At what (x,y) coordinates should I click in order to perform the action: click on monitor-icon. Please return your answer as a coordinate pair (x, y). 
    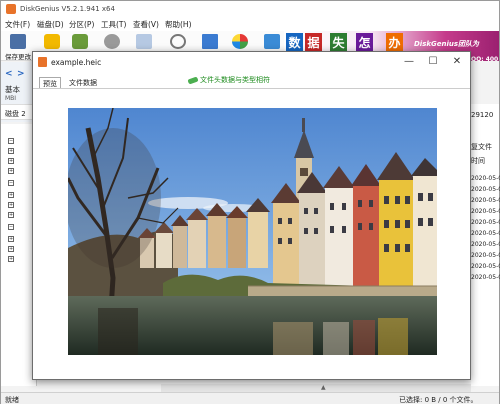
    Looking at the image, I should click on (272, 41).